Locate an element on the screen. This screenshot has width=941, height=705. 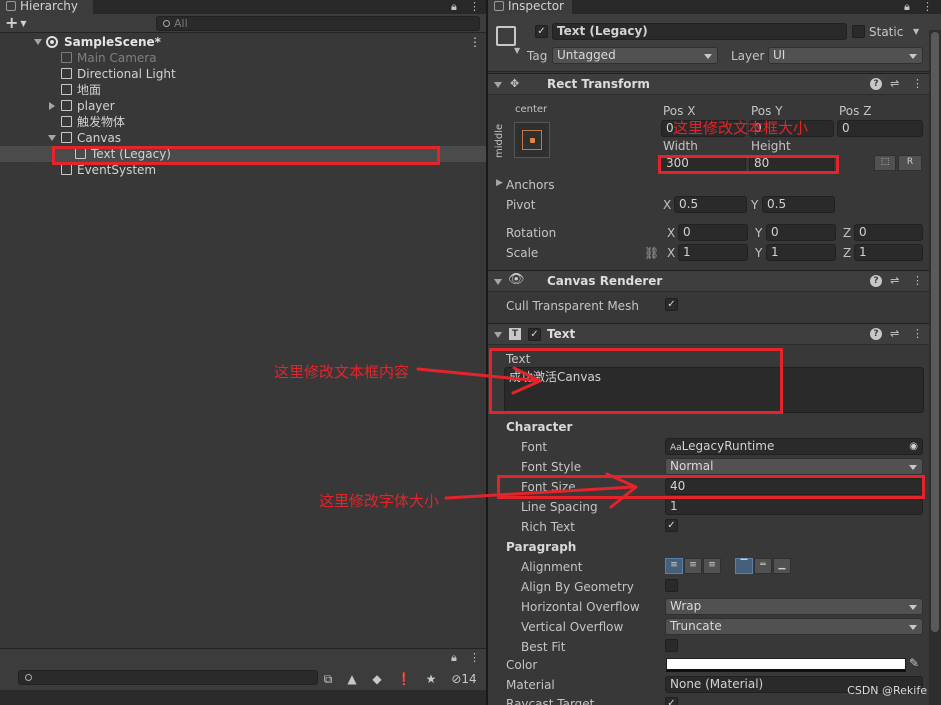
info-icon is located at coordinates (499, 6).